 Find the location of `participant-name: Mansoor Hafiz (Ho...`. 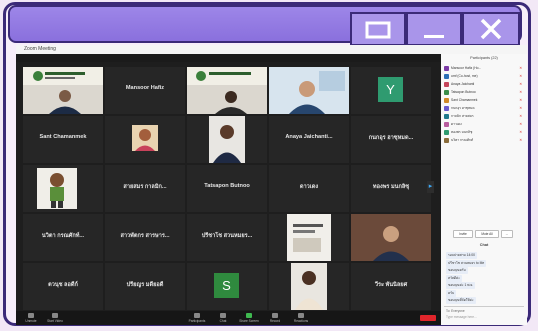

participant-name: Mansoor Hafiz (Ho... is located at coordinates (466, 68).